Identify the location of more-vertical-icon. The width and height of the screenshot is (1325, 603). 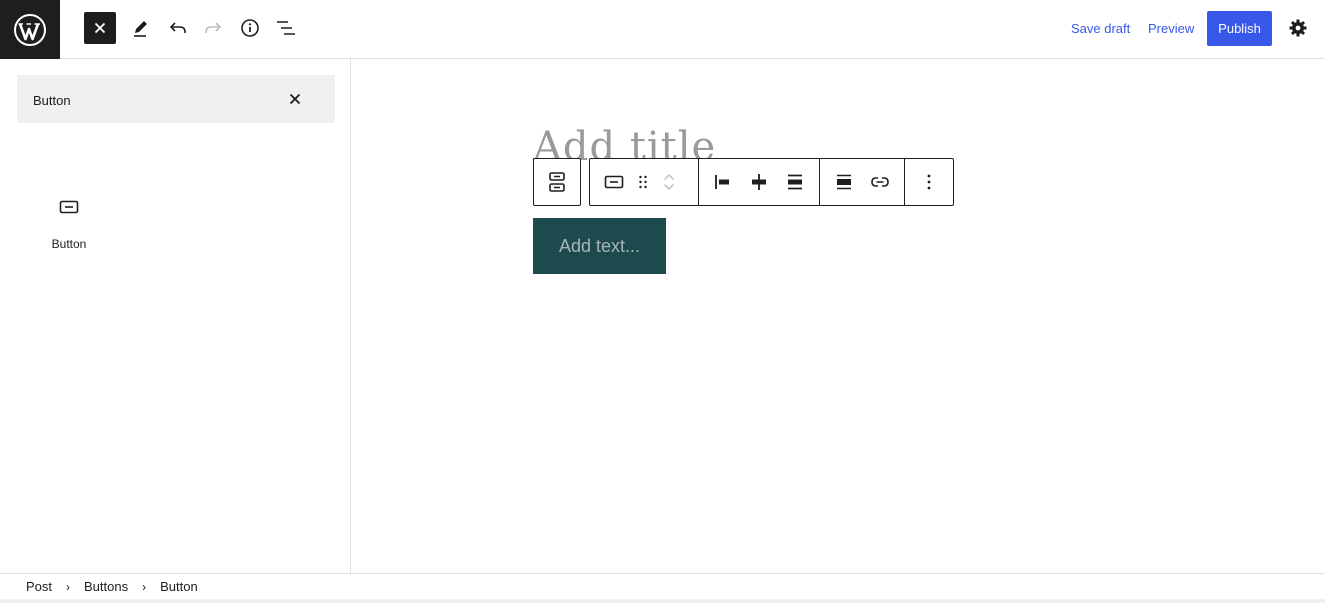
(929, 182).